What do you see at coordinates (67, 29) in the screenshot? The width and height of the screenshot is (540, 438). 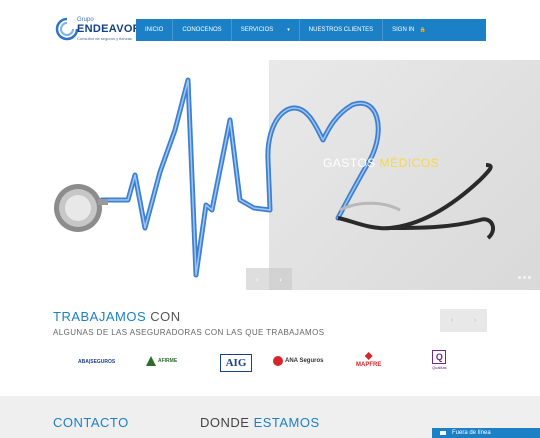 I see `brand-swirl-icon` at bounding box center [67, 29].